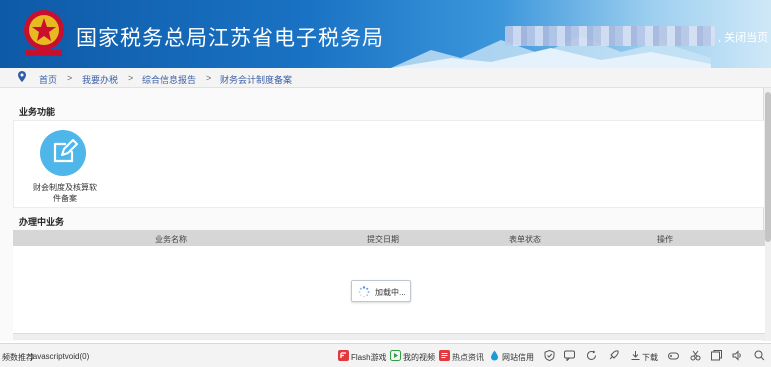  Describe the element at coordinates (743, 37) in the screenshot. I see `close-page-link: , 关闭当页` at that location.